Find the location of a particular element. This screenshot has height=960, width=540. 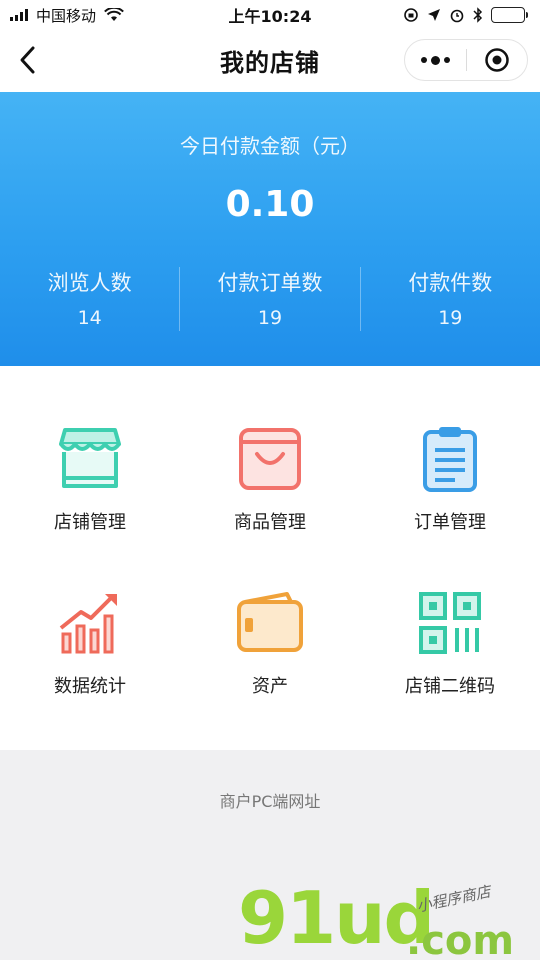

store-icon is located at coordinates (90, 458).